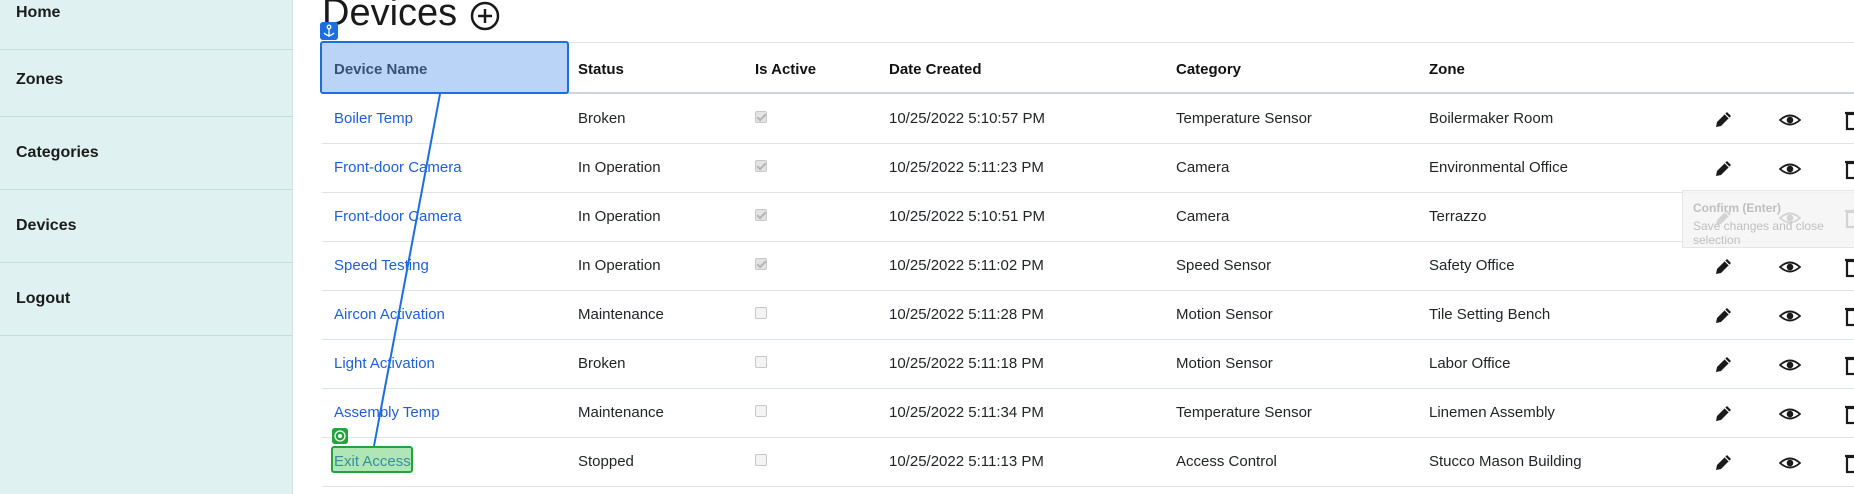 This screenshot has width=1854, height=494. Describe the element at coordinates (340, 436) in the screenshot. I see `target-icon` at that location.